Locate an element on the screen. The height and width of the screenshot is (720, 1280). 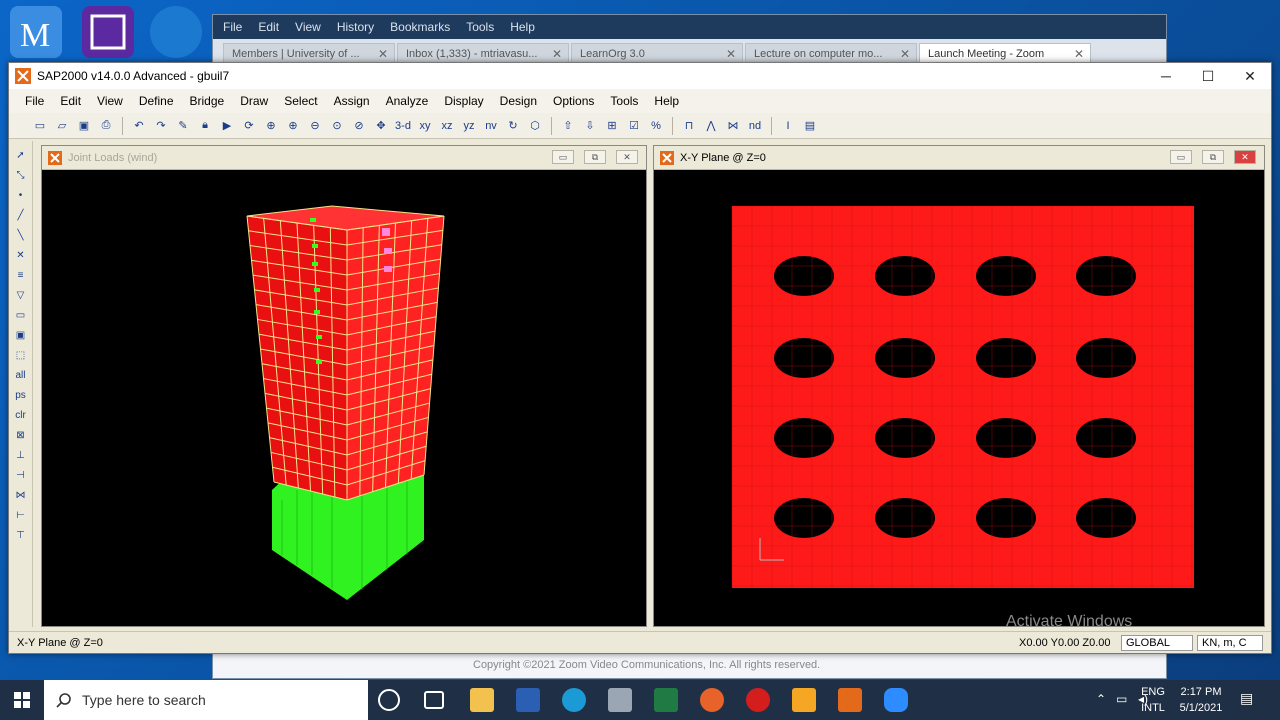
snap-mid-icon: ⋈ is located at coordinates (21, 495).